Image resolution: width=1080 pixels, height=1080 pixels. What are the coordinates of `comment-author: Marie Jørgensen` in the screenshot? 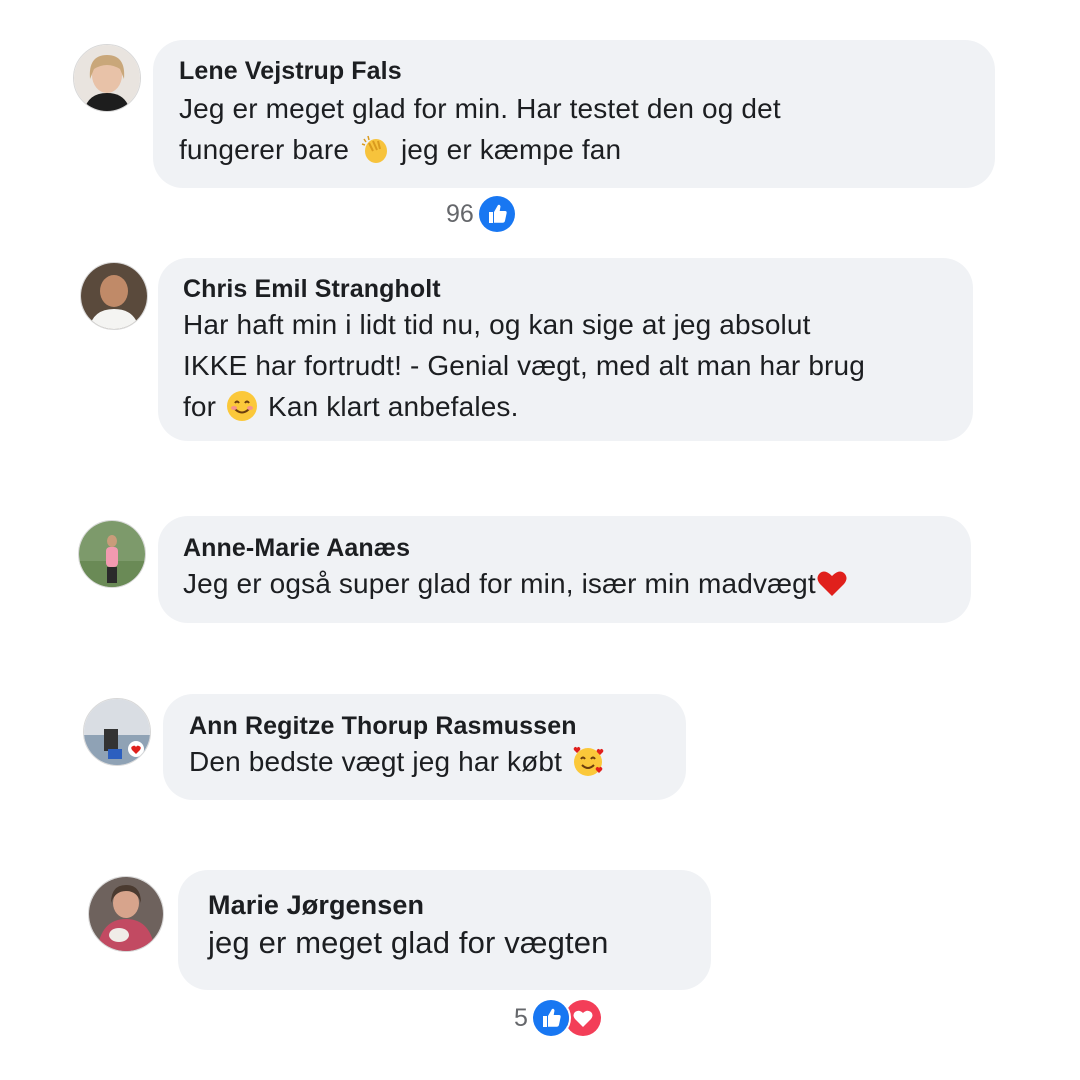 It's located at (444, 905).